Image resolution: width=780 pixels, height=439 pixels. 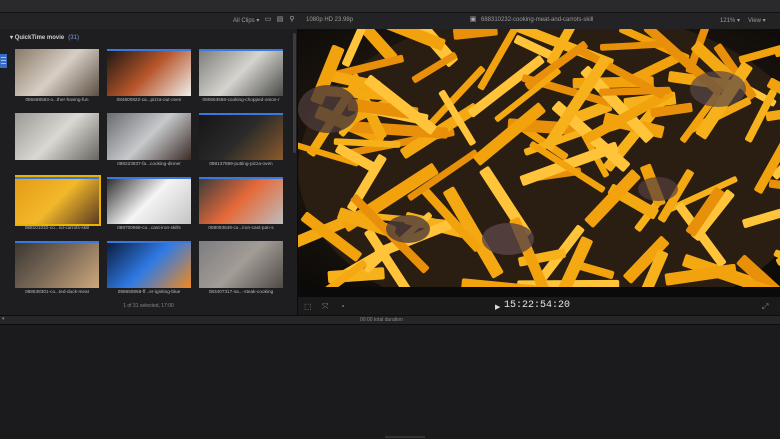 I want to click on clip-title: 688310232-cooking-meat-and-carrots-skill, so click(x=537, y=20).